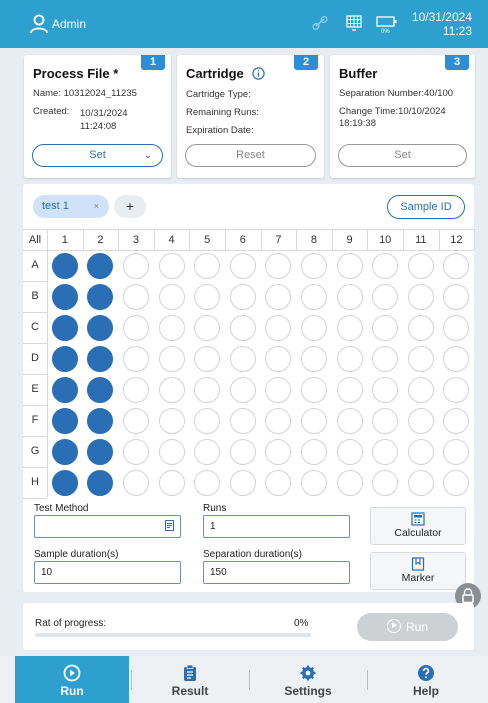 The width and height of the screenshot is (488, 703). I want to click on well-B12, so click(456, 296).